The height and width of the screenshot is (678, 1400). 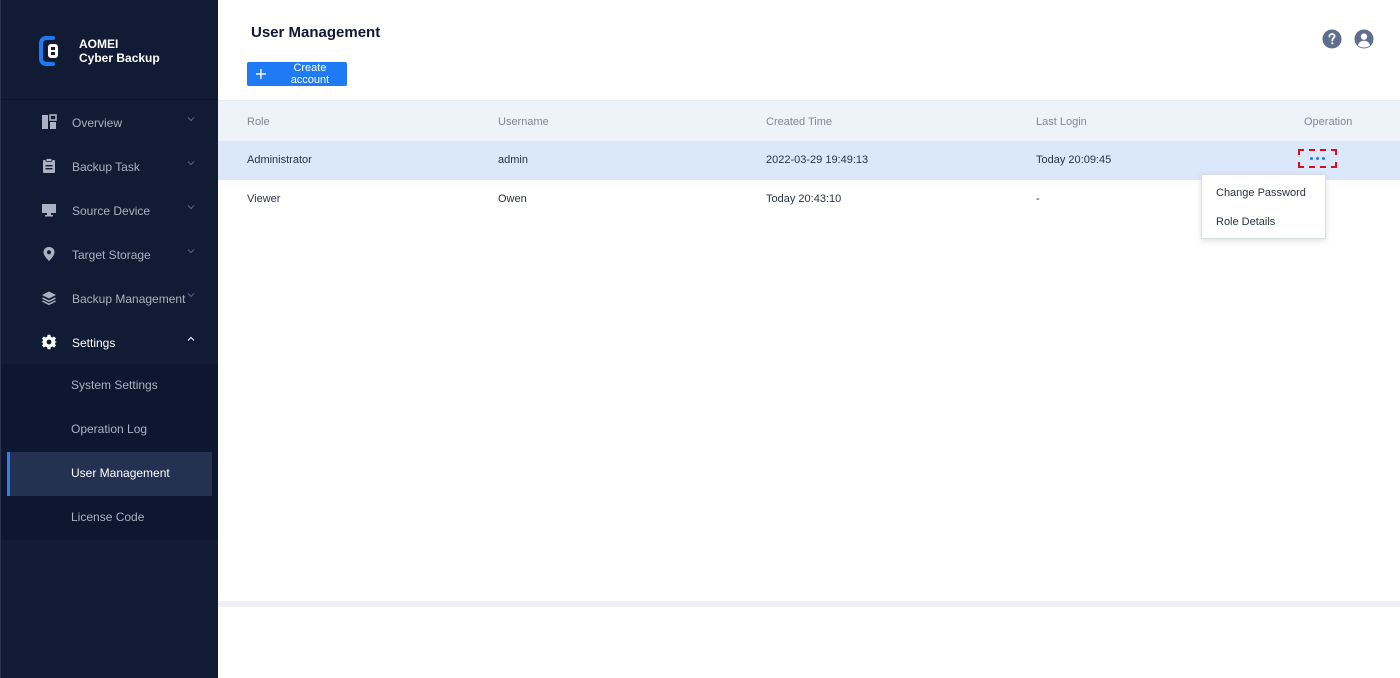 I want to click on plus-icon, so click(x=261, y=74).